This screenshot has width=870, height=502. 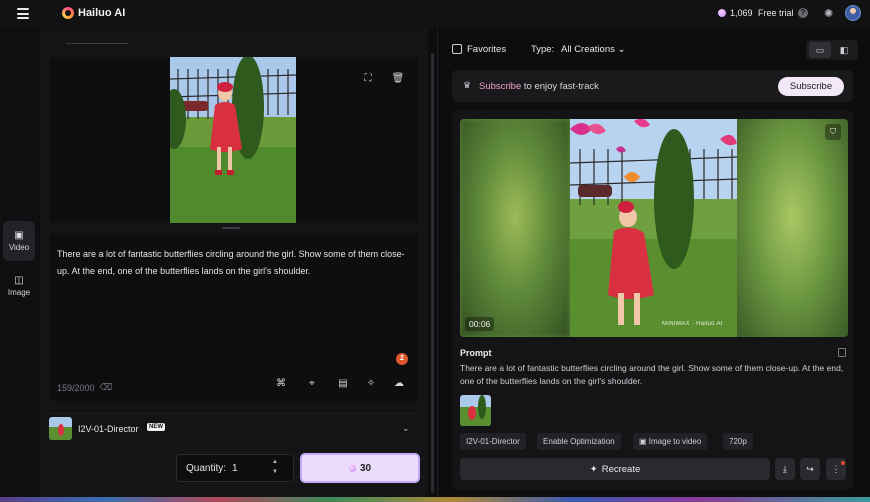 What do you see at coordinates (675, 441) in the screenshot?
I see `tag-mode-label: Image to video` at bounding box center [675, 441].